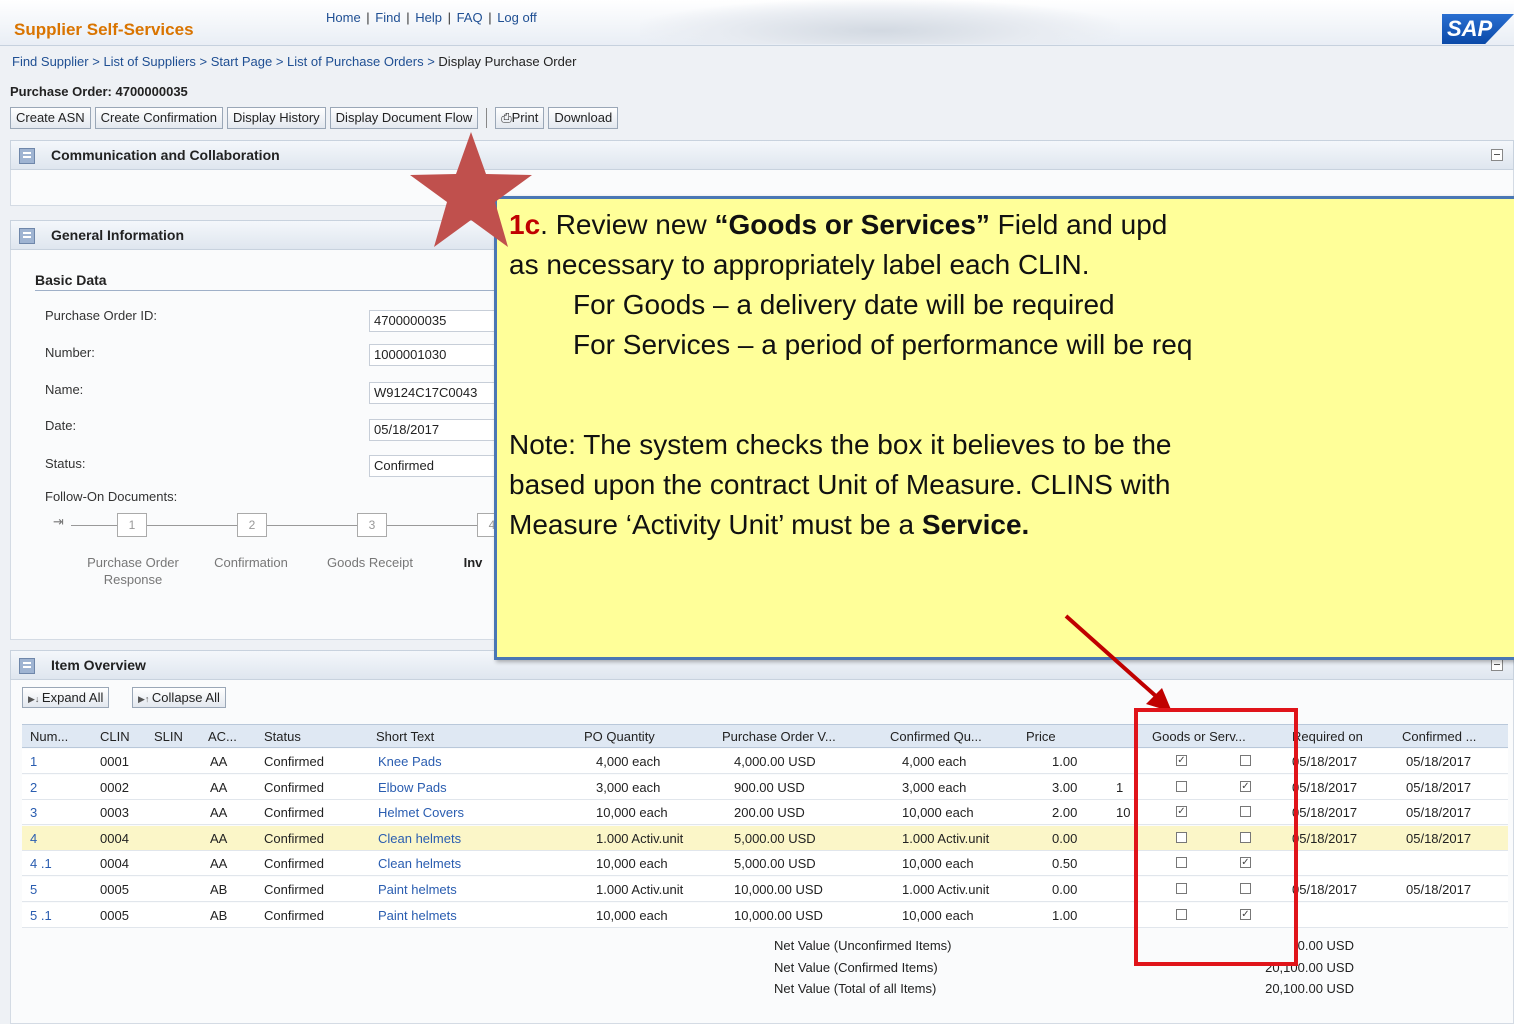 The height and width of the screenshot is (1024, 1514). I want to click on printer-icon: ⎙, so click(506, 117).